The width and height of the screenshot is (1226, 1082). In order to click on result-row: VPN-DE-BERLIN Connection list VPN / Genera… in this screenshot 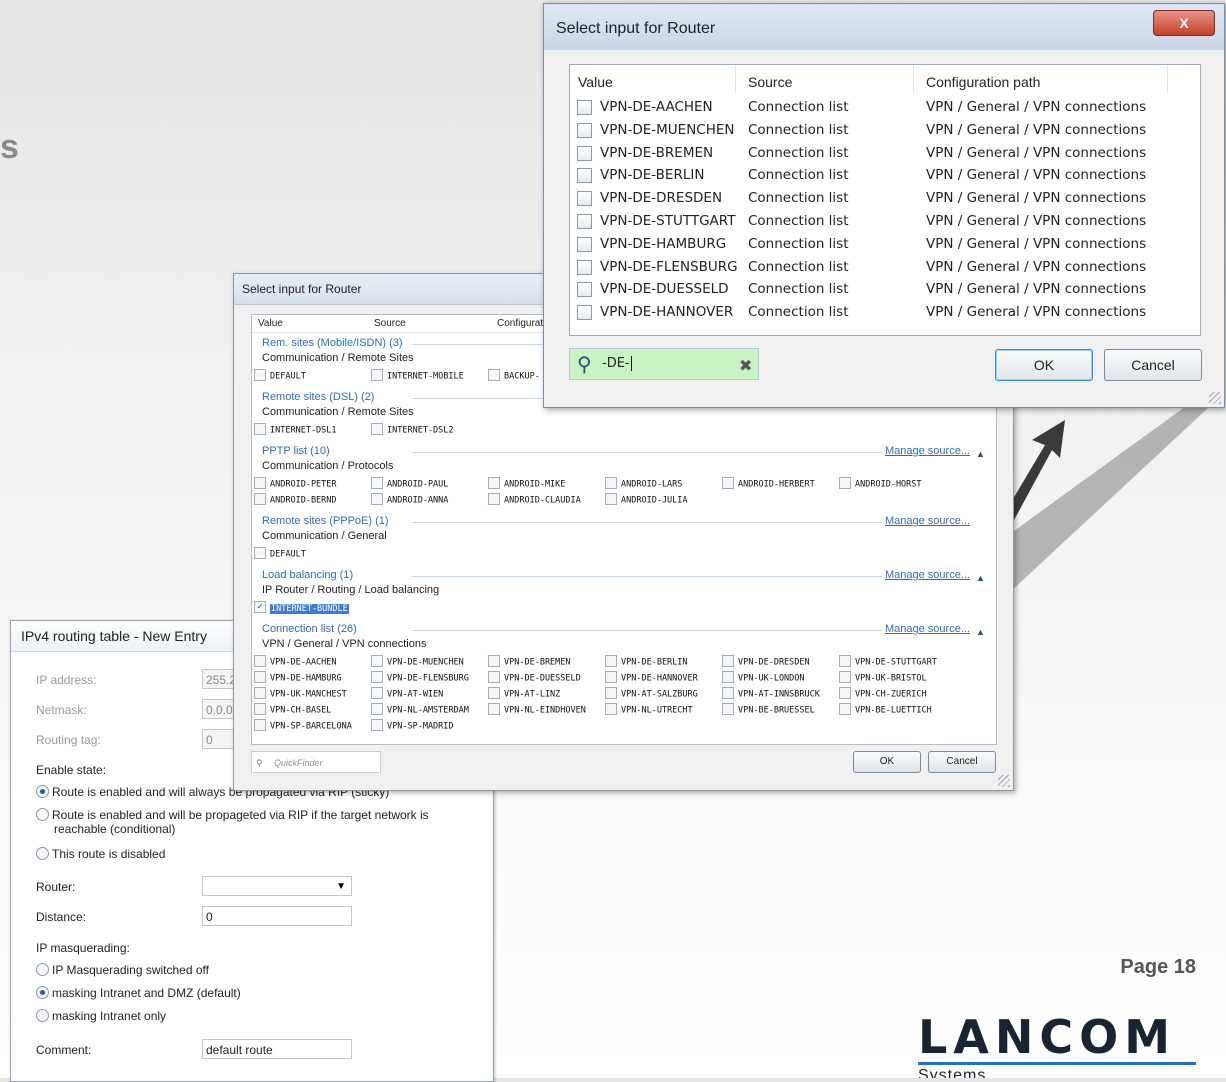, I will do `click(885, 175)`.